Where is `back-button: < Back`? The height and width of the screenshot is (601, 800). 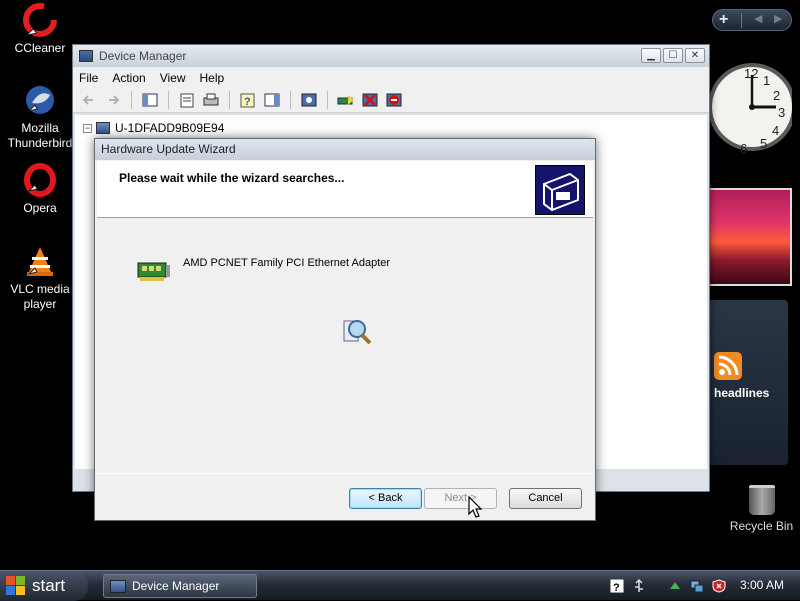
back-button: < Back is located at coordinates (385, 498).